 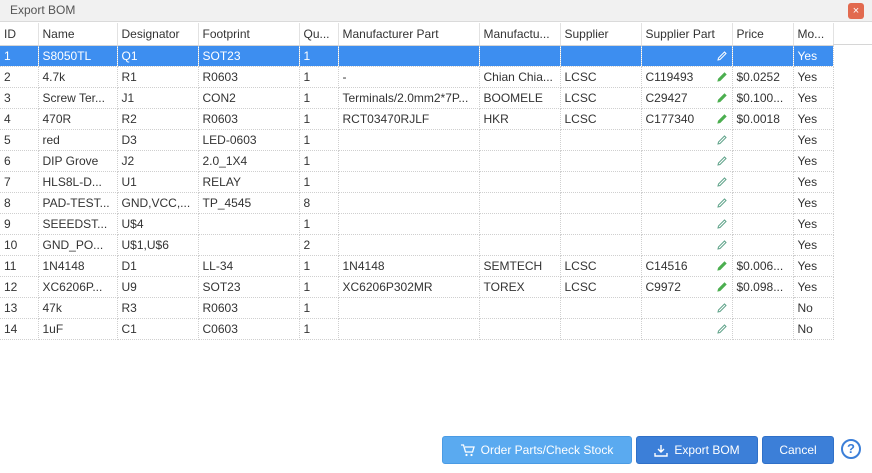 I want to click on table-row: 5 red D3 LED-0603 1 Yes, so click(x=417, y=140).